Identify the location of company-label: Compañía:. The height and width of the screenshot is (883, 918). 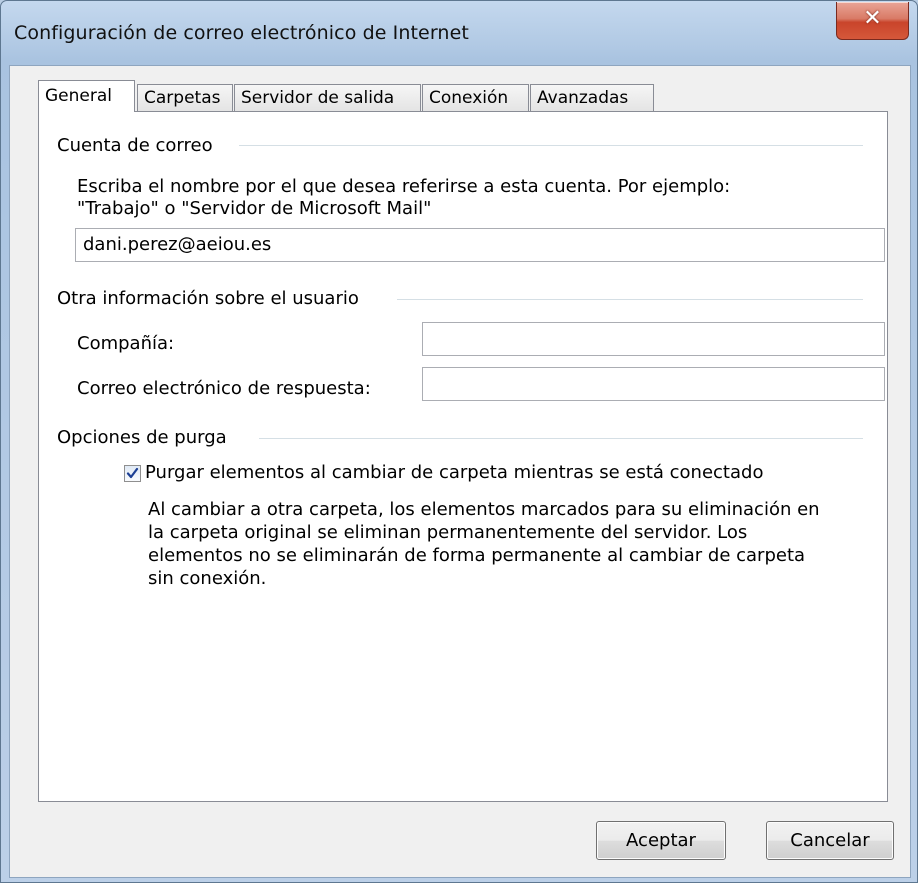
(126, 343).